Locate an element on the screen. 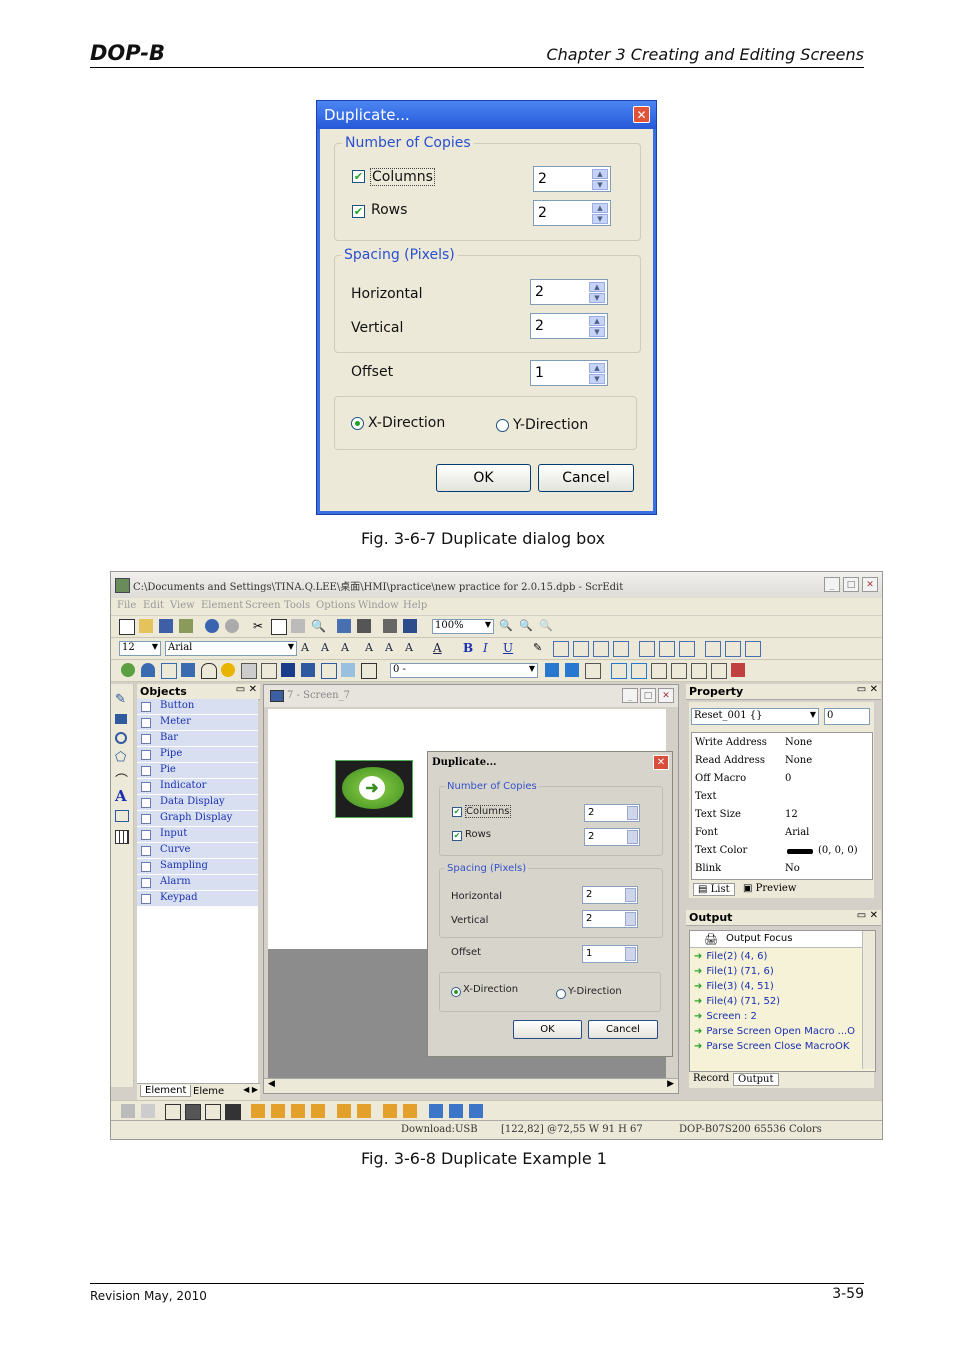 Image resolution: width=954 pixels, height=1350 pixels. bring-forward-icon is located at coordinates (213, 1112).